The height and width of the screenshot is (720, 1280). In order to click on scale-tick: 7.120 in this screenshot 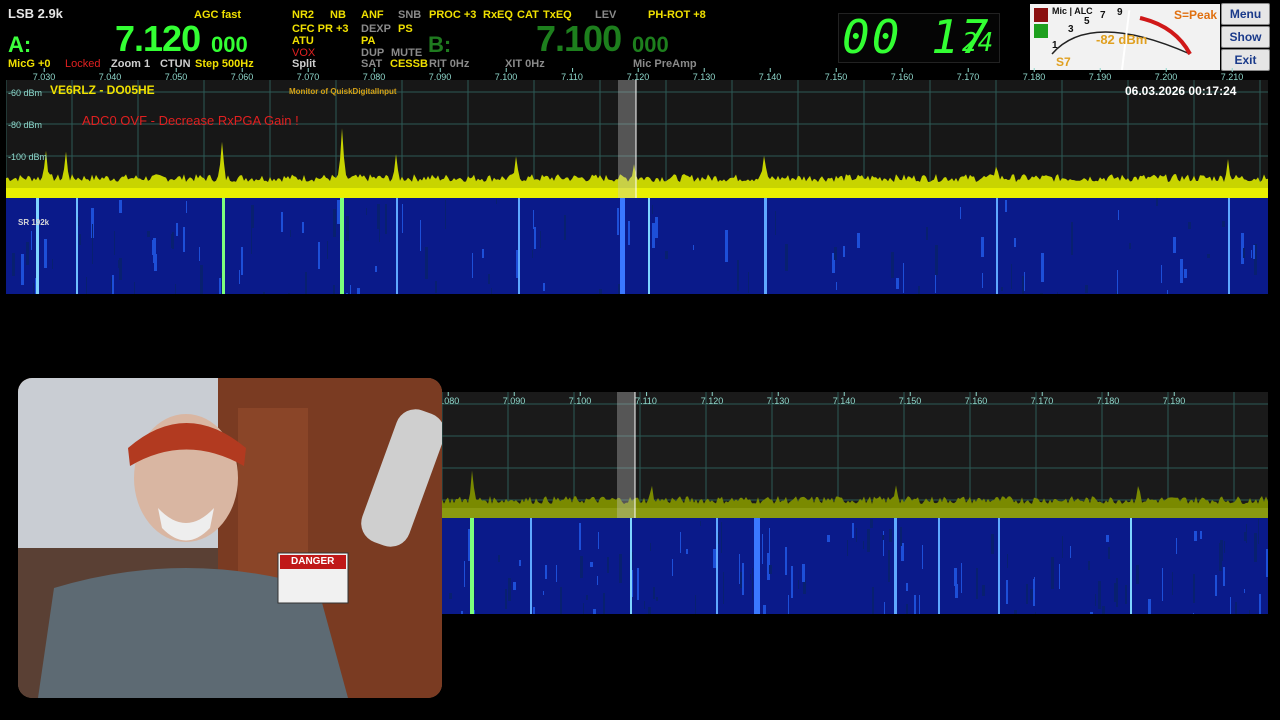, I will do `click(712, 399)`.